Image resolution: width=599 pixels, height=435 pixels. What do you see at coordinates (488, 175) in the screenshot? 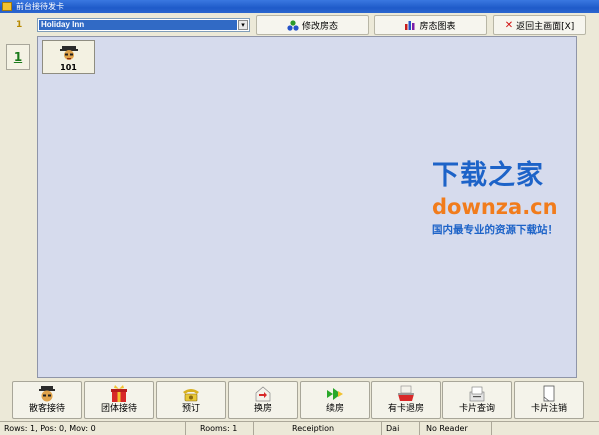
I see `watermark-title: 下载之家` at bounding box center [488, 175].